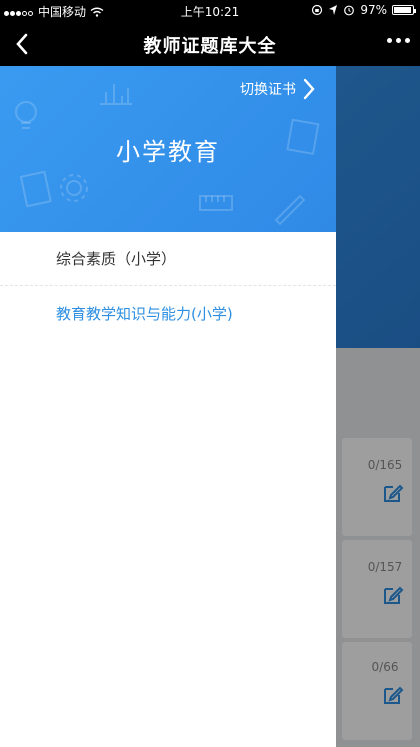  What do you see at coordinates (317, 10) in the screenshot?
I see `rotation-lock-icon` at bounding box center [317, 10].